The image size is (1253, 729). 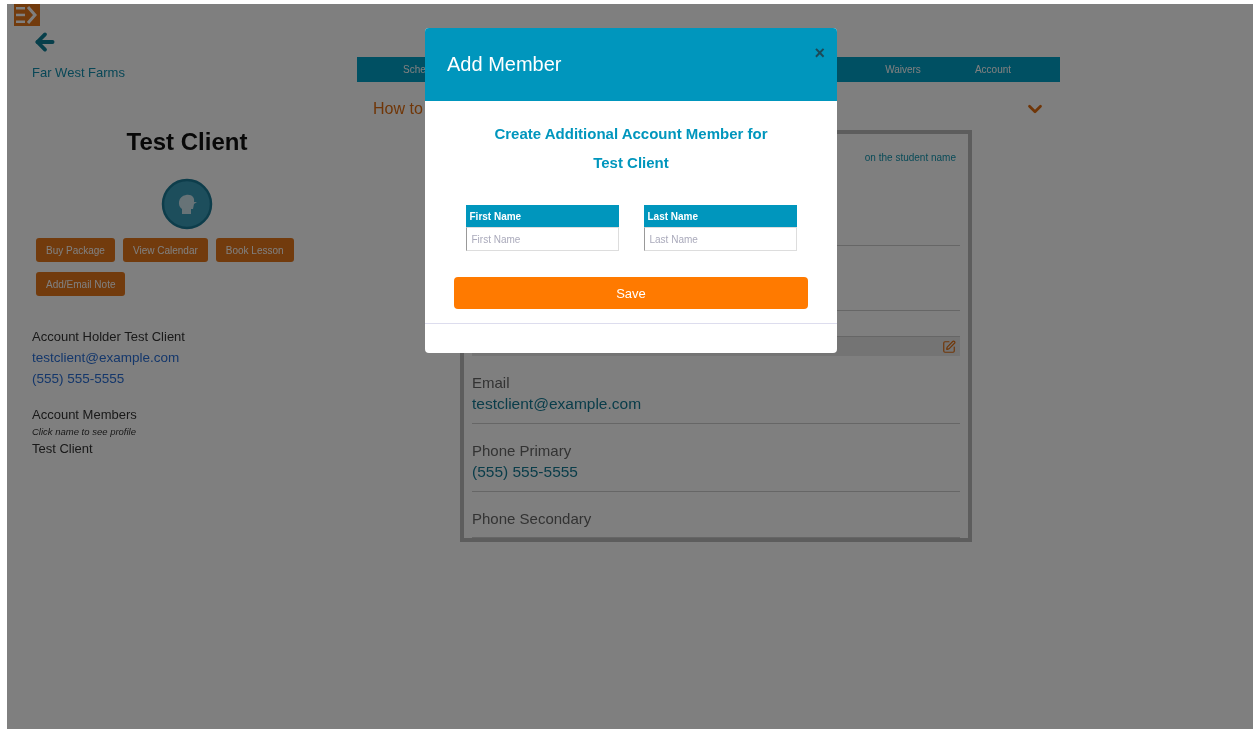 I want to click on client-name: Test Client, so click(x=187, y=142).